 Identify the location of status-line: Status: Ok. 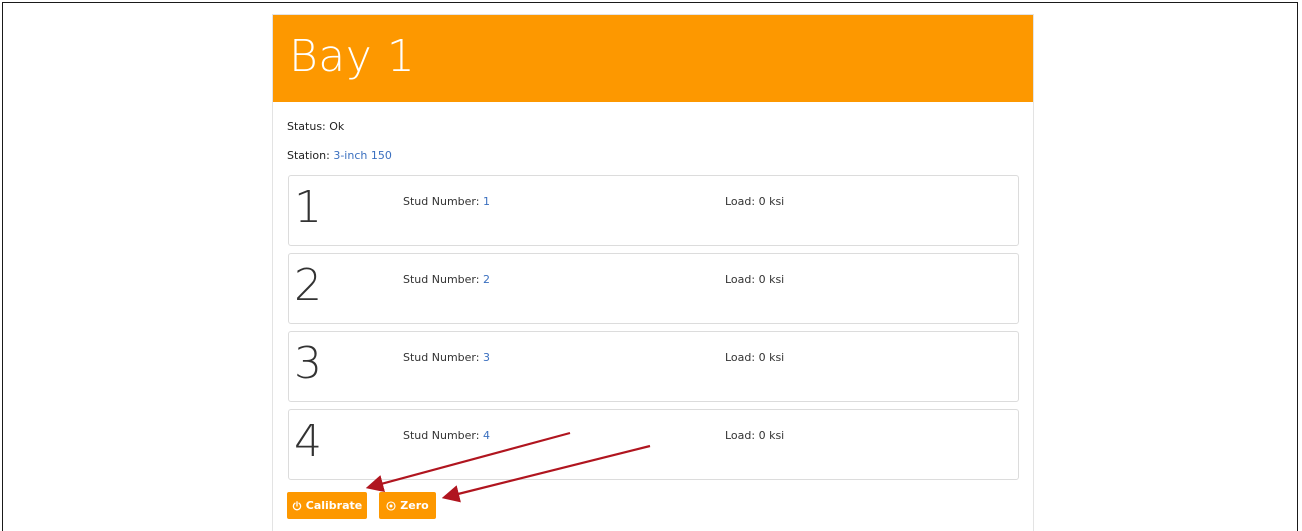
(315, 127).